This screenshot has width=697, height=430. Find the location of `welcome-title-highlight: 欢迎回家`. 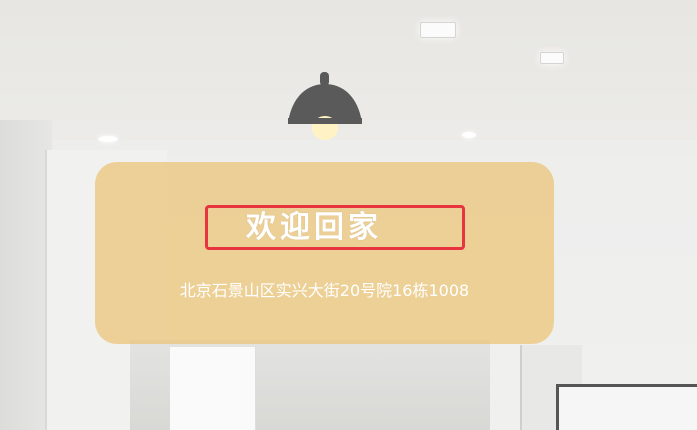

welcome-title-highlight: 欢迎回家 is located at coordinates (335, 227).